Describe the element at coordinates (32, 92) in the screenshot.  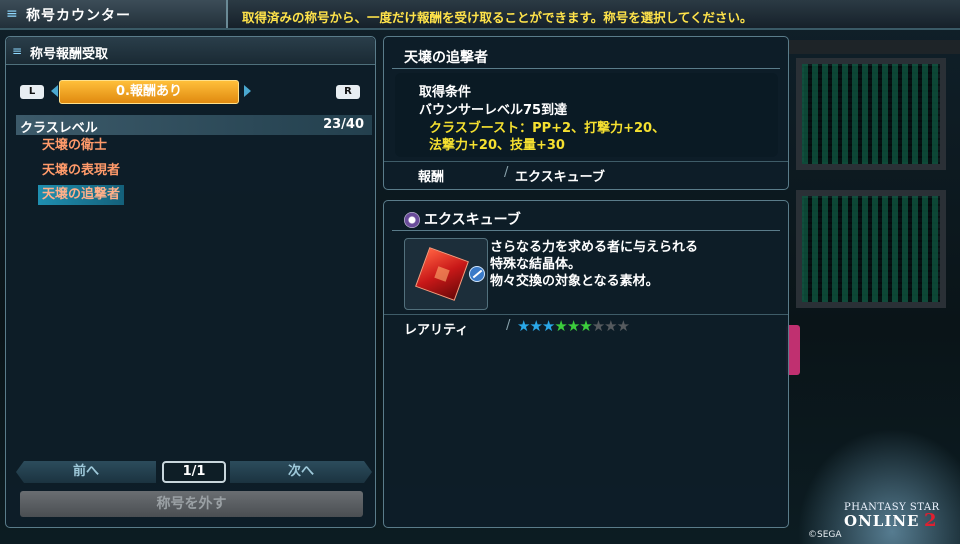
I see `l-shoulder-button: L` at that location.